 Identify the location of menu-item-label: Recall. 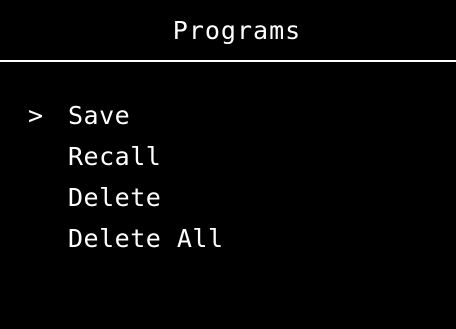
(115, 156).